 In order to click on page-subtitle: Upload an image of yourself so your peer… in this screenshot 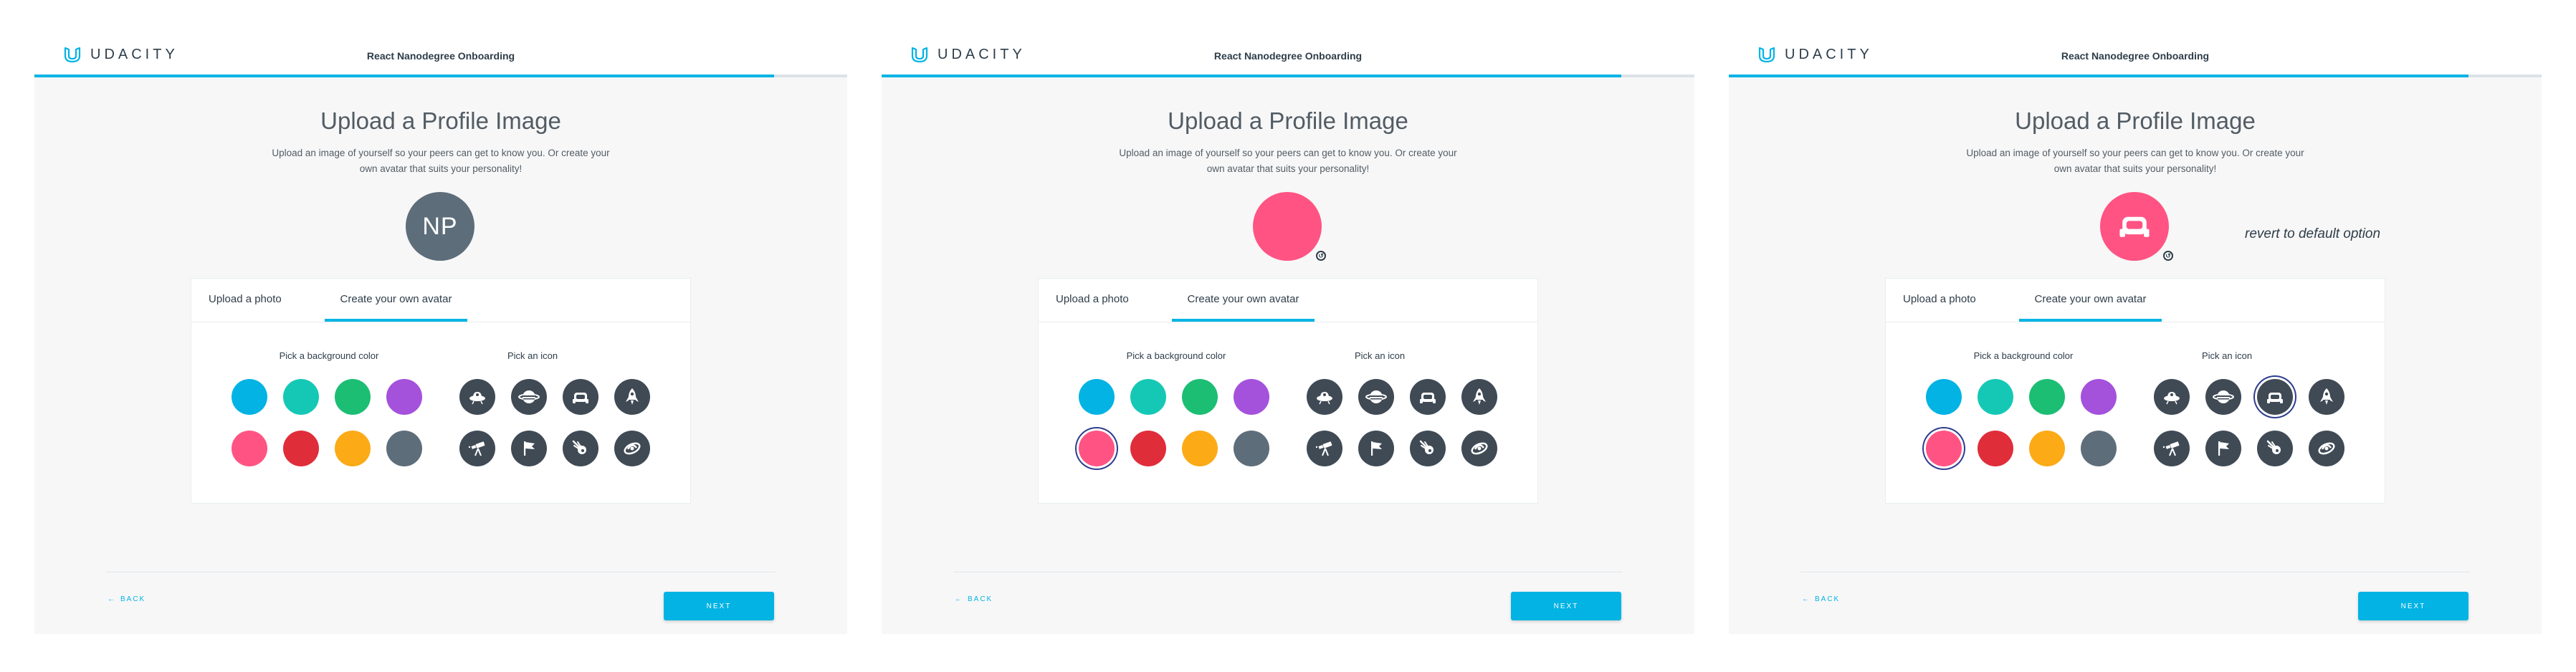, I will do `click(2135, 161)`.